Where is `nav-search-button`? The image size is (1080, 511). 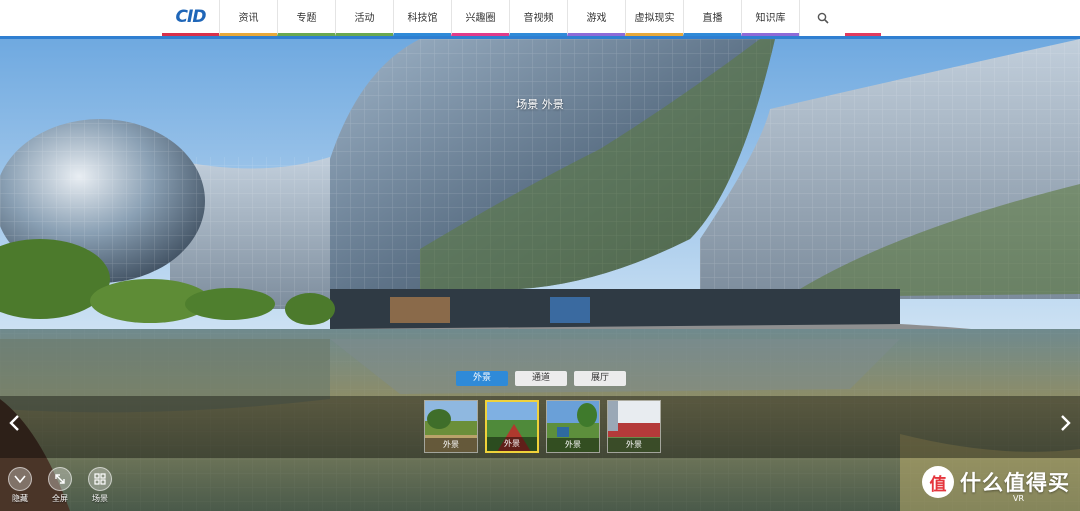 nav-search-button is located at coordinates (822, 18).